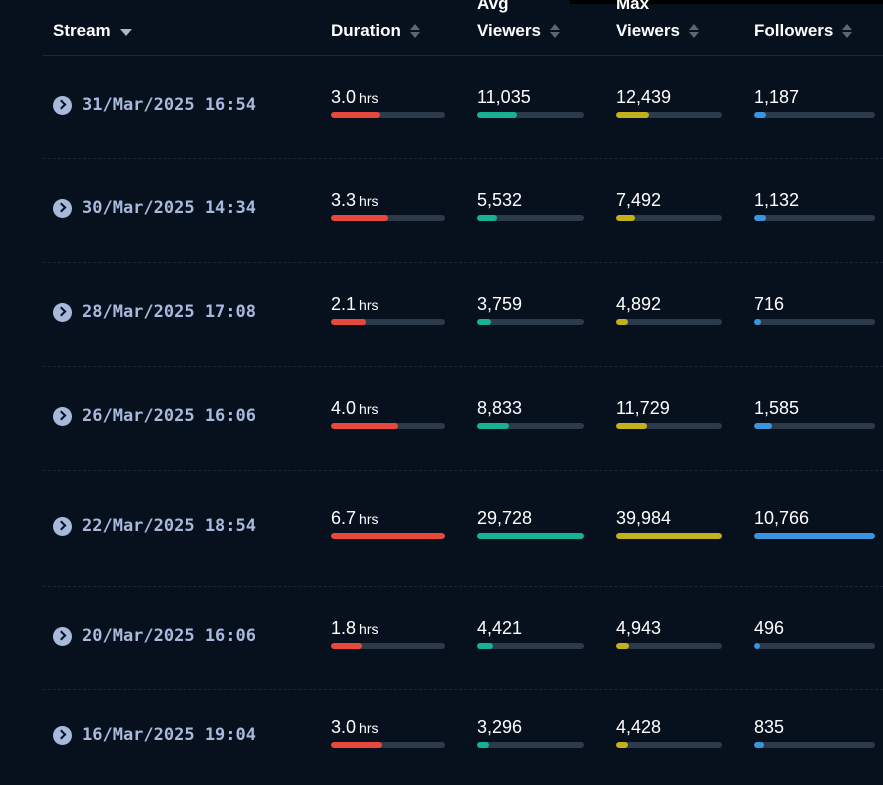 The height and width of the screenshot is (785, 883). Describe the element at coordinates (639, 200) in the screenshot. I see `max-viewers-number: 7,492` at that location.